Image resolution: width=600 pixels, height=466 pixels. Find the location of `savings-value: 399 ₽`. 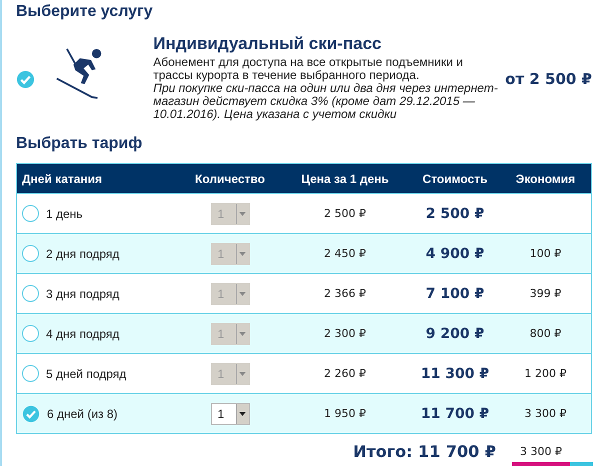

savings-value: 399 ₽ is located at coordinates (546, 293).